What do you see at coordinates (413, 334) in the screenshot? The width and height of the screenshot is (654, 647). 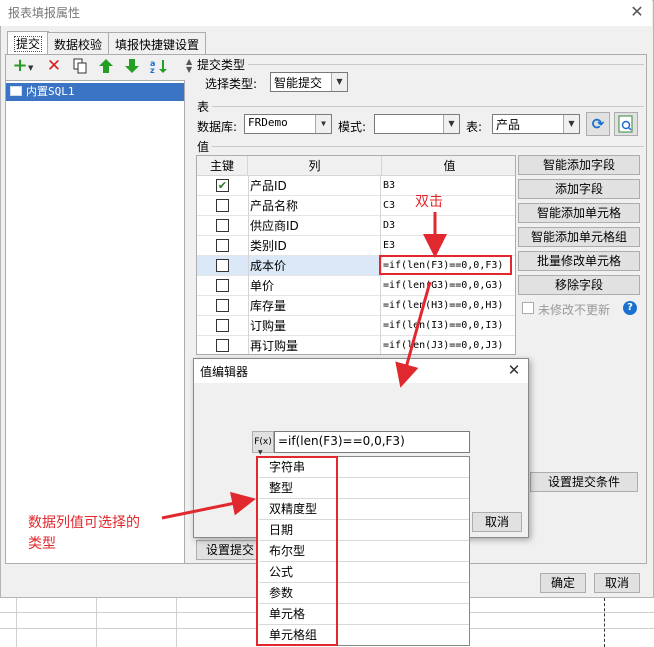 I see `arrow-to-editor` at bounding box center [413, 334].